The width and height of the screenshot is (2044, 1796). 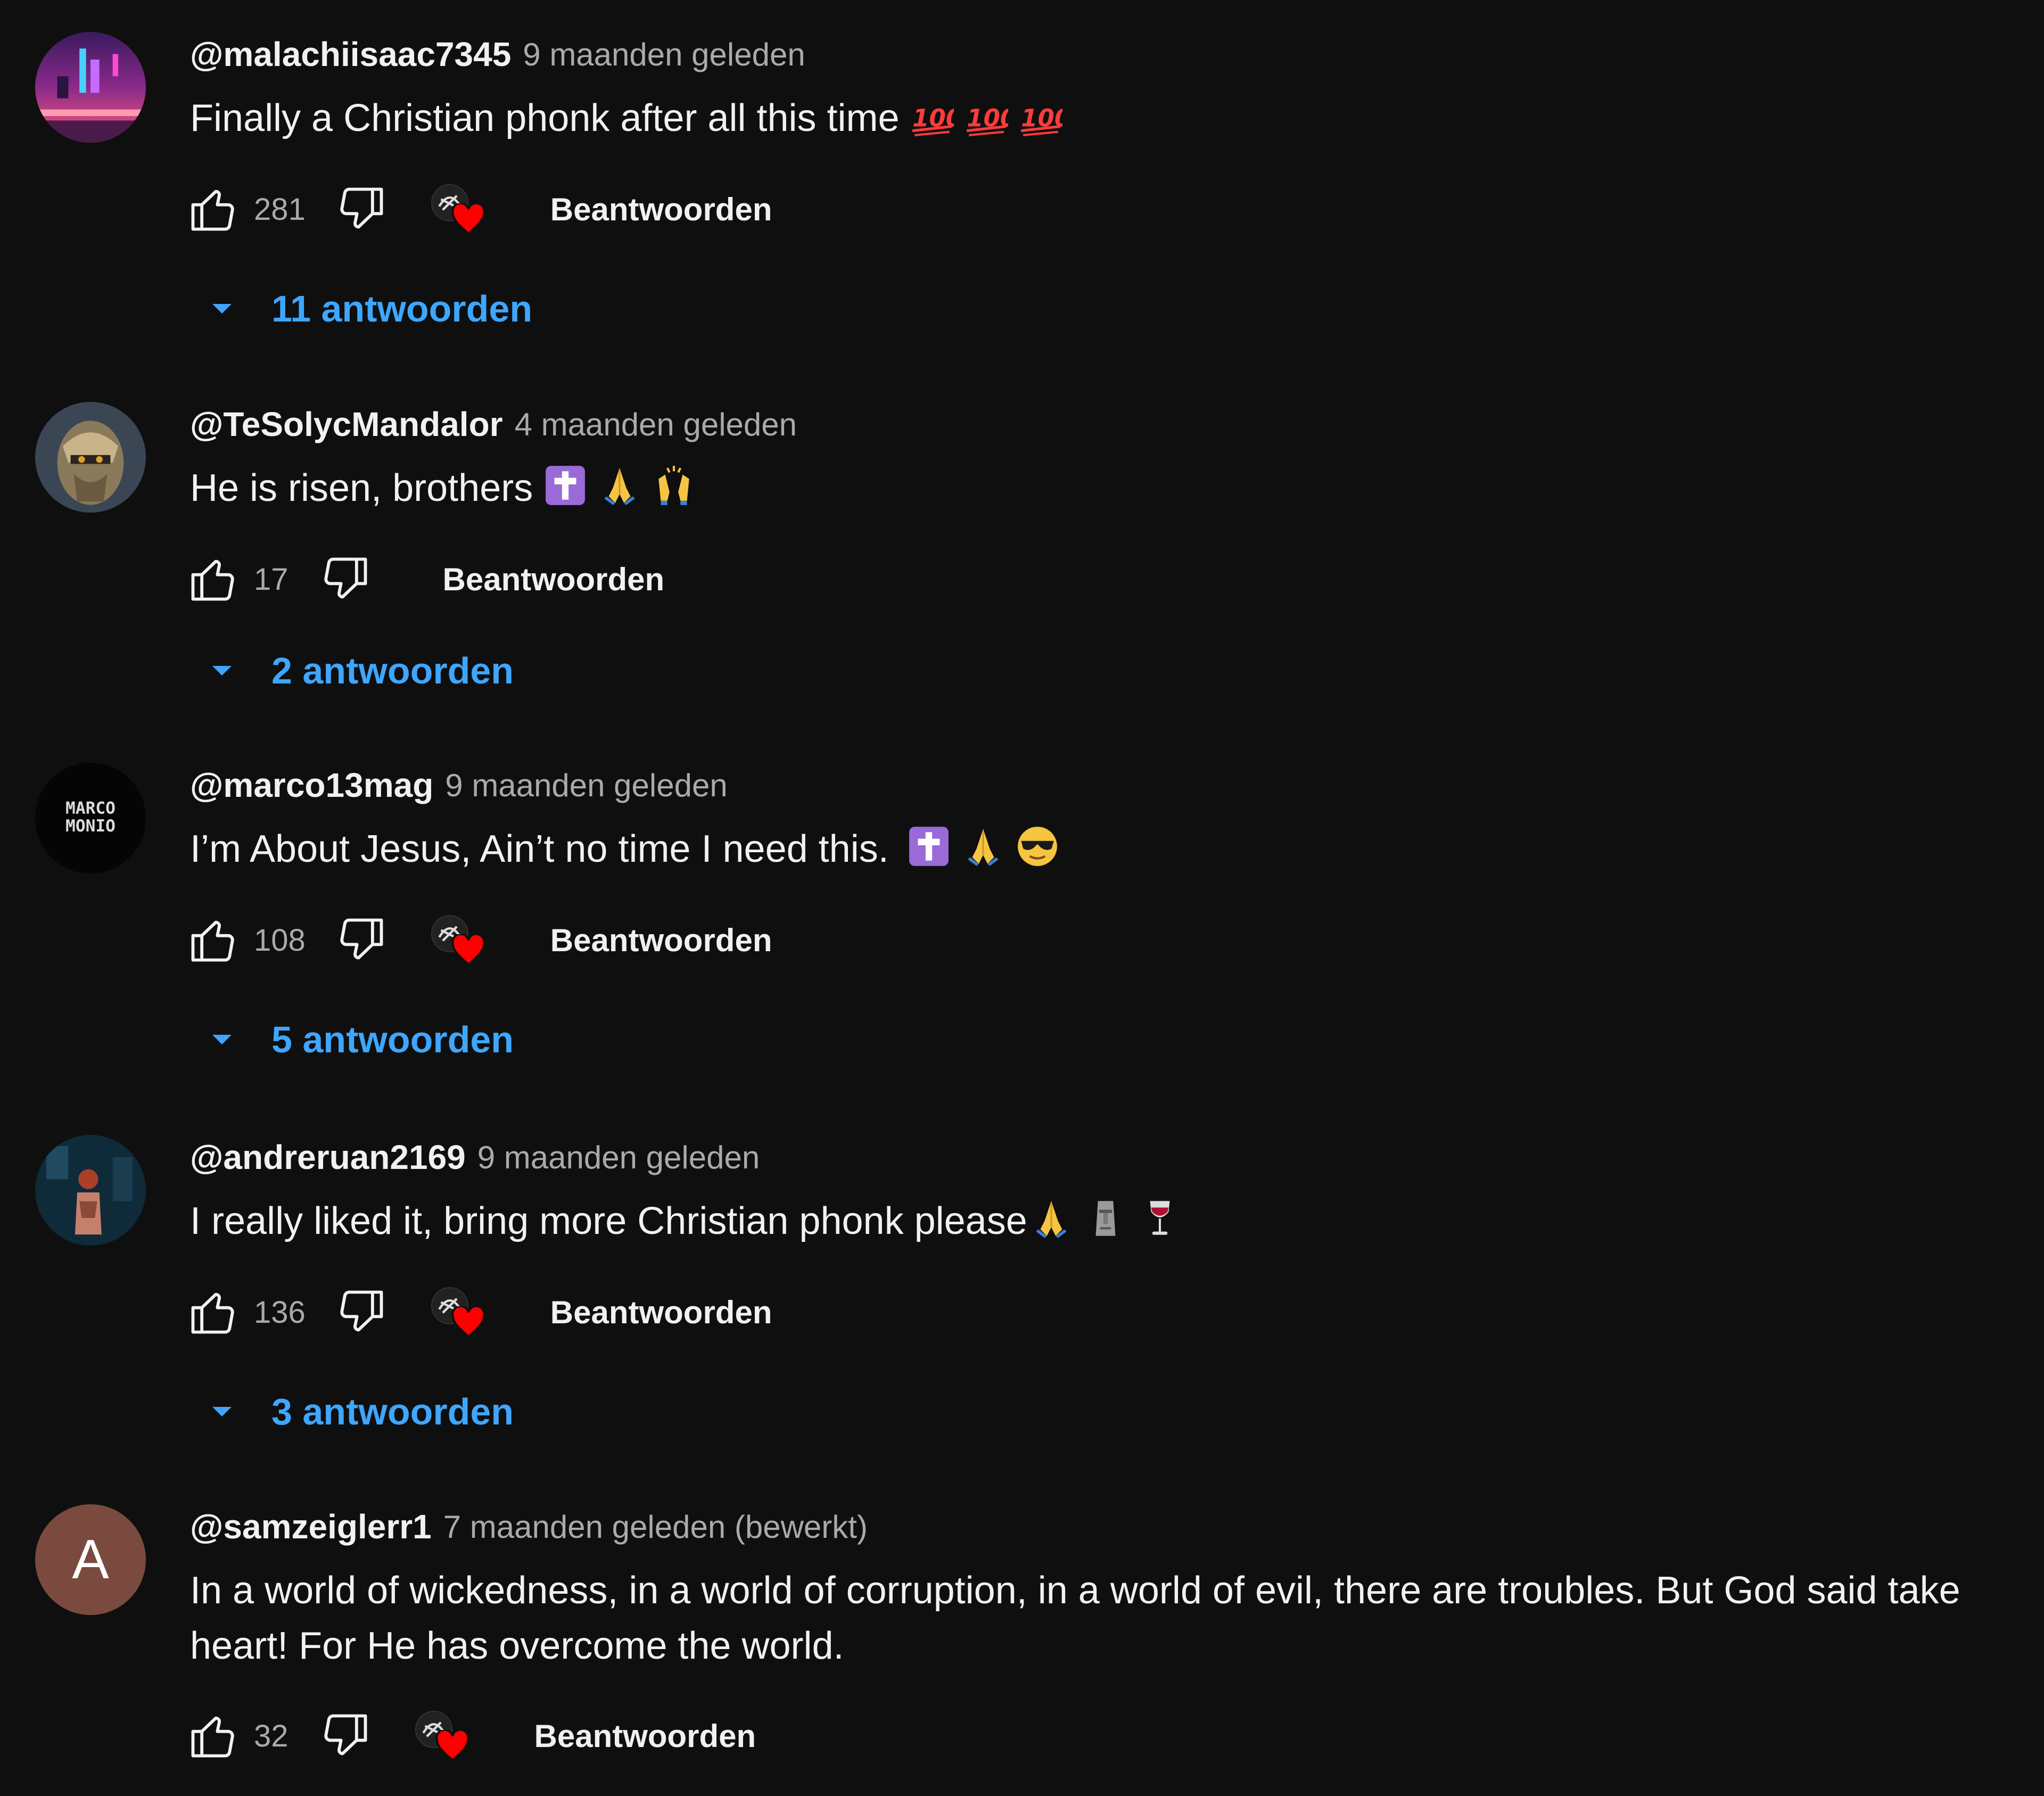 What do you see at coordinates (424, 579) in the screenshot?
I see `comment-actions: 17 Beantwoorden` at bounding box center [424, 579].